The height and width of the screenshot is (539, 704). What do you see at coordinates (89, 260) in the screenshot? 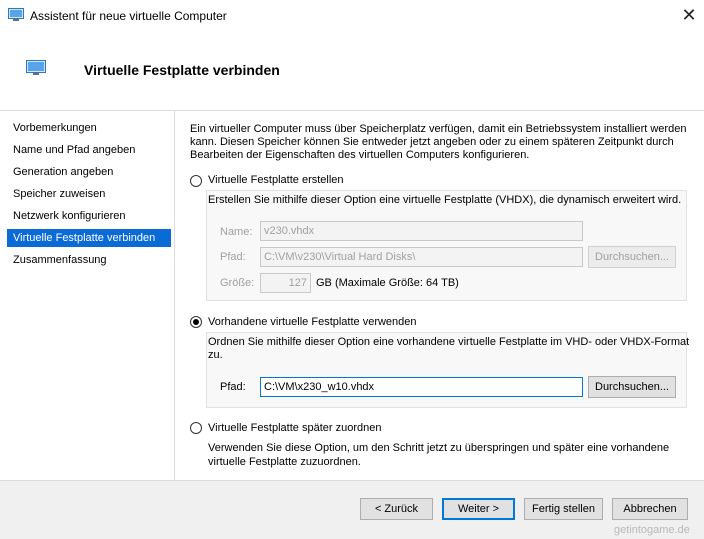
I see `nav-item-zusammenfassung: Zusammenfassung` at bounding box center [89, 260].